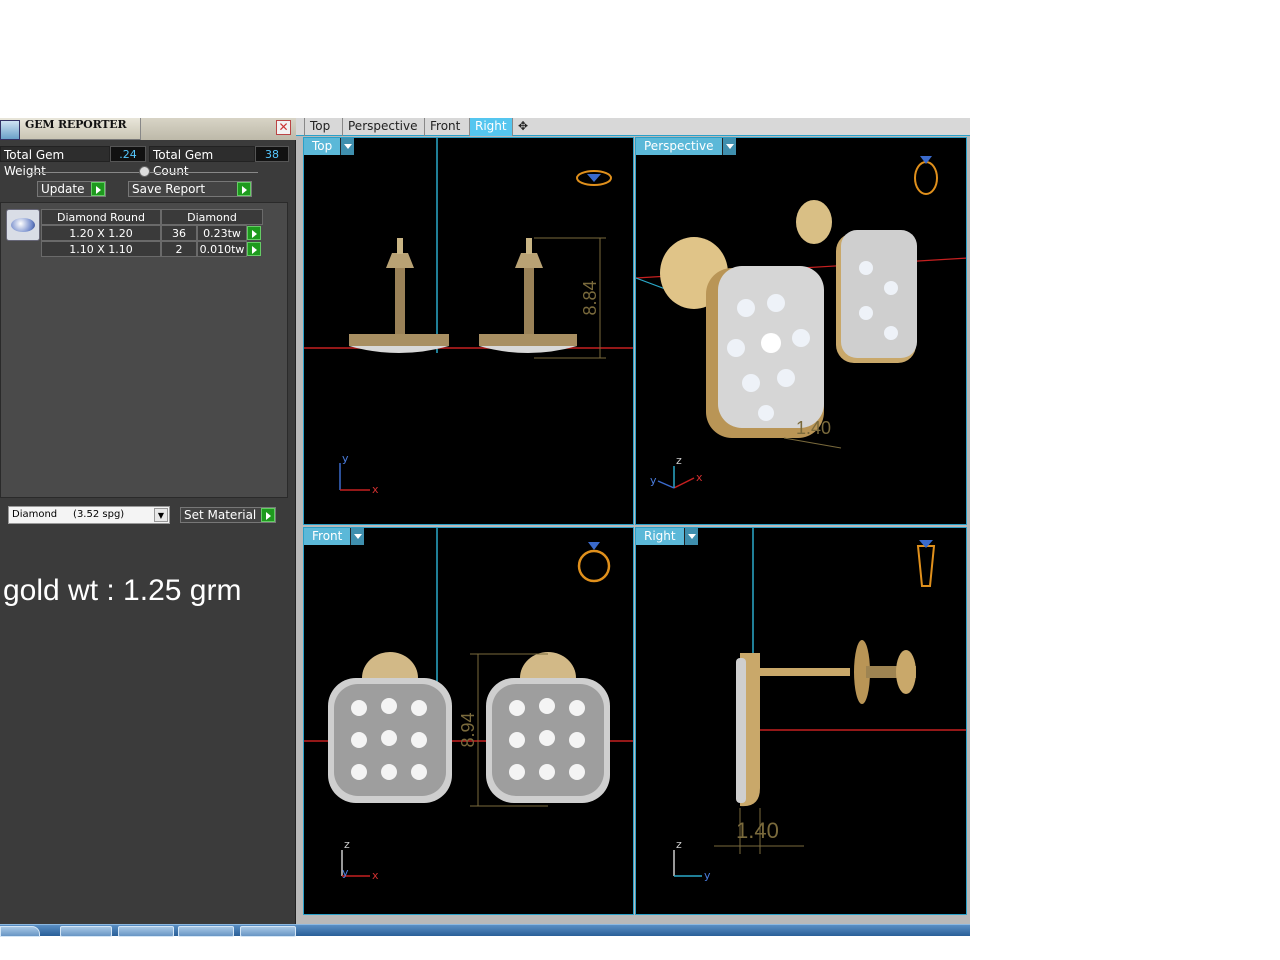 The width and height of the screenshot is (1280, 960). What do you see at coordinates (444, 127) in the screenshot?
I see `tab-front: Front` at bounding box center [444, 127].